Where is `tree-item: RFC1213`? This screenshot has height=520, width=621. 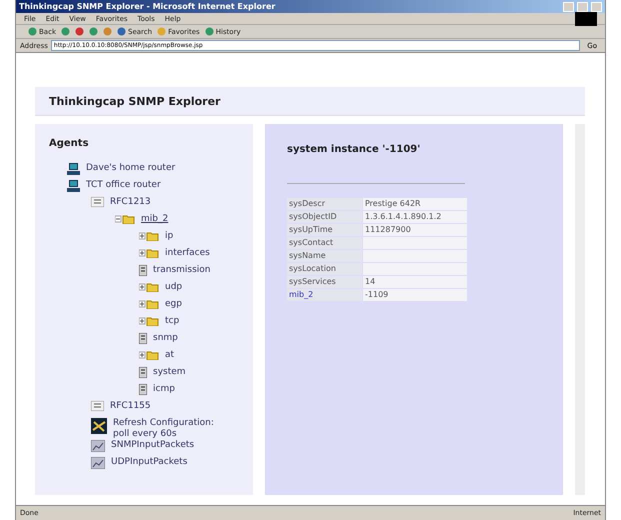 tree-item: RFC1213 is located at coordinates (130, 202).